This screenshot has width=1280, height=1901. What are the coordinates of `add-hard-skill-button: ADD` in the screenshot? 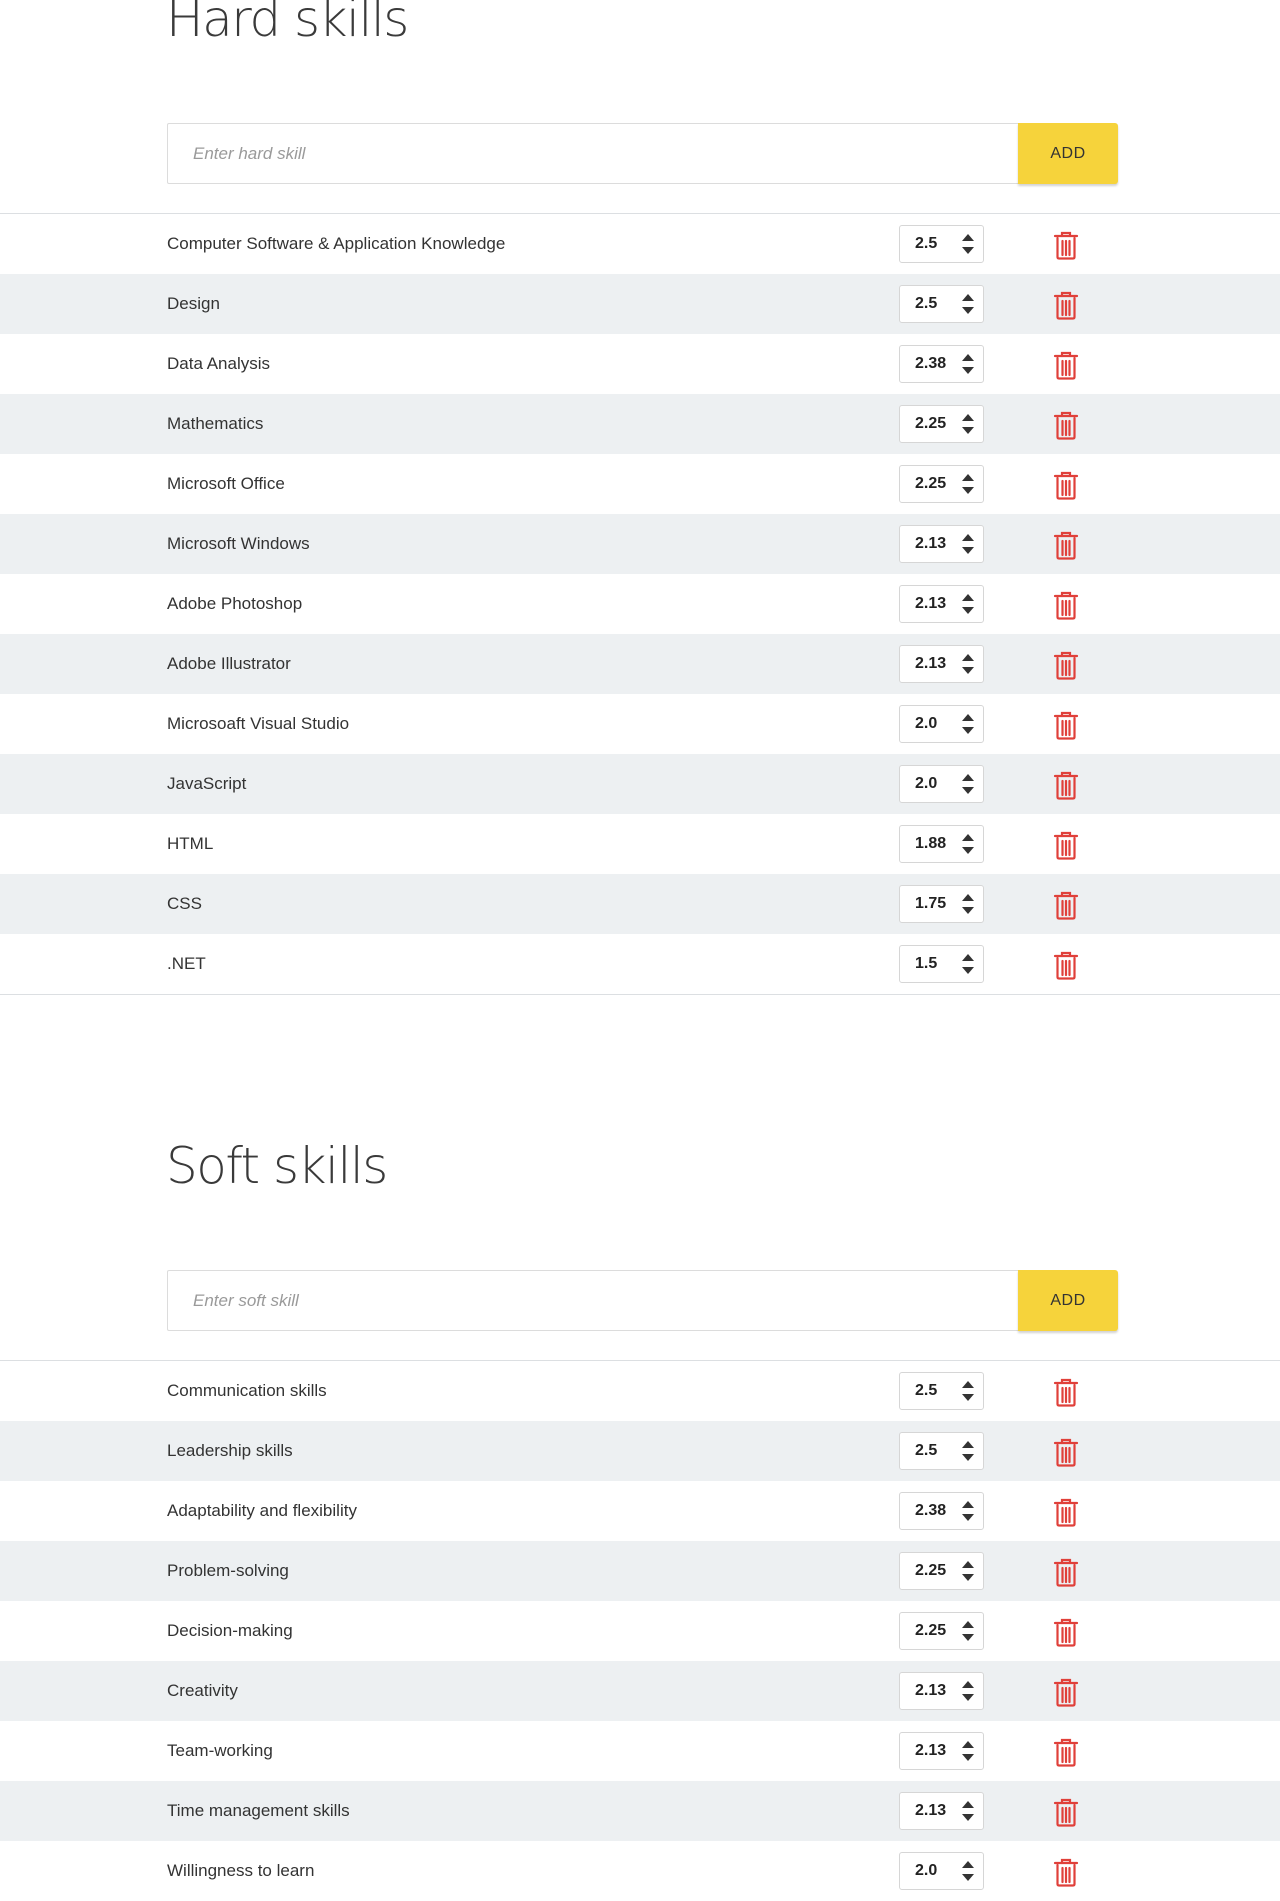 It's located at (1068, 153).